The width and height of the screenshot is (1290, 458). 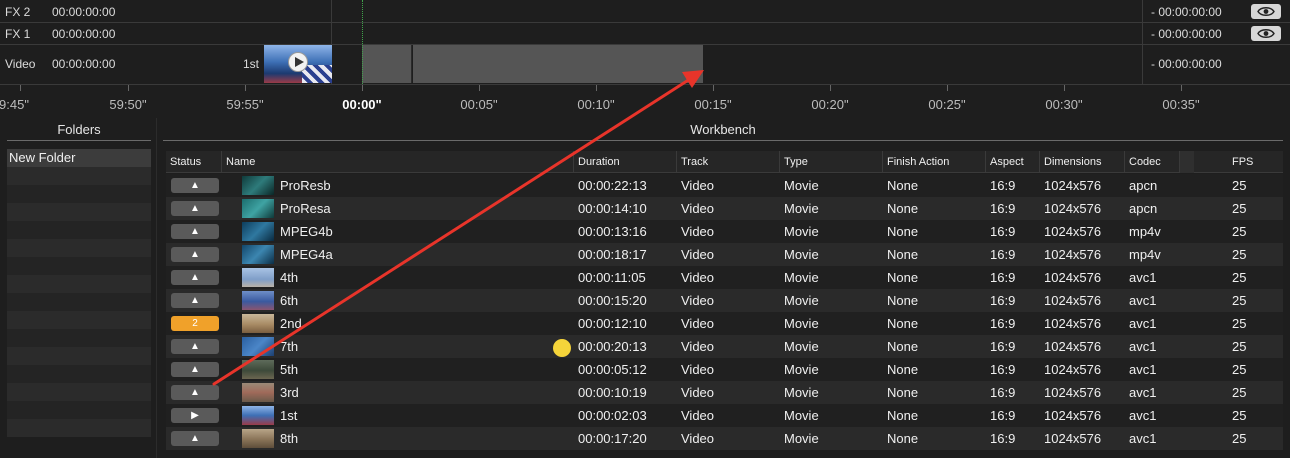 What do you see at coordinates (1181, 104) in the screenshot?
I see `ruler-label: 00:35"` at bounding box center [1181, 104].